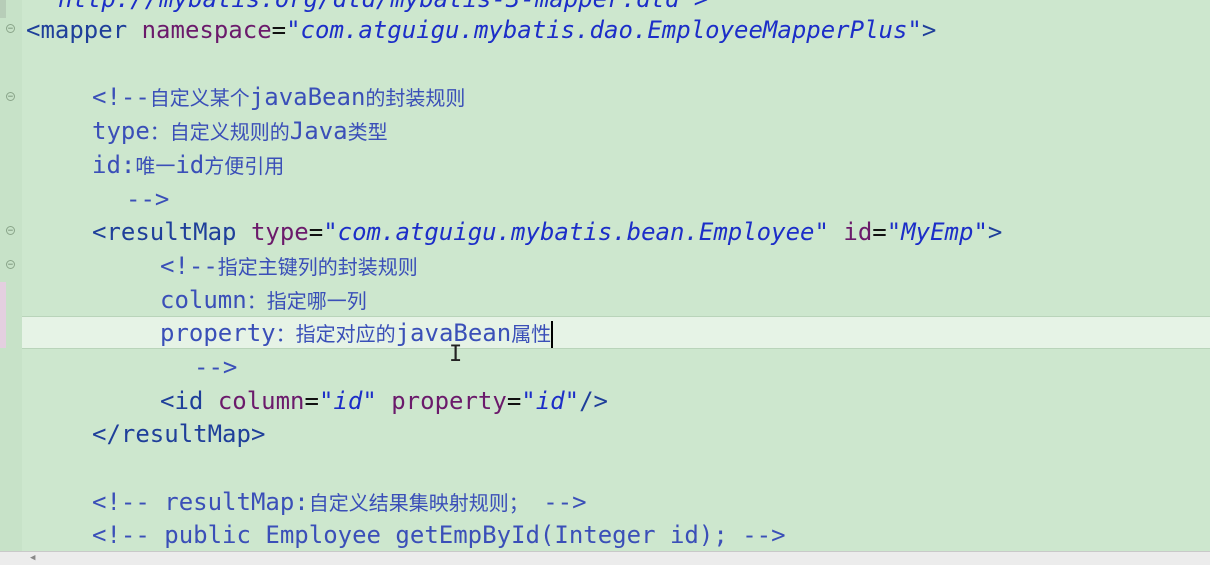 The image size is (1210, 565). What do you see at coordinates (179, 434) in the screenshot?
I see `code-line: </resultMap>` at bounding box center [179, 434].